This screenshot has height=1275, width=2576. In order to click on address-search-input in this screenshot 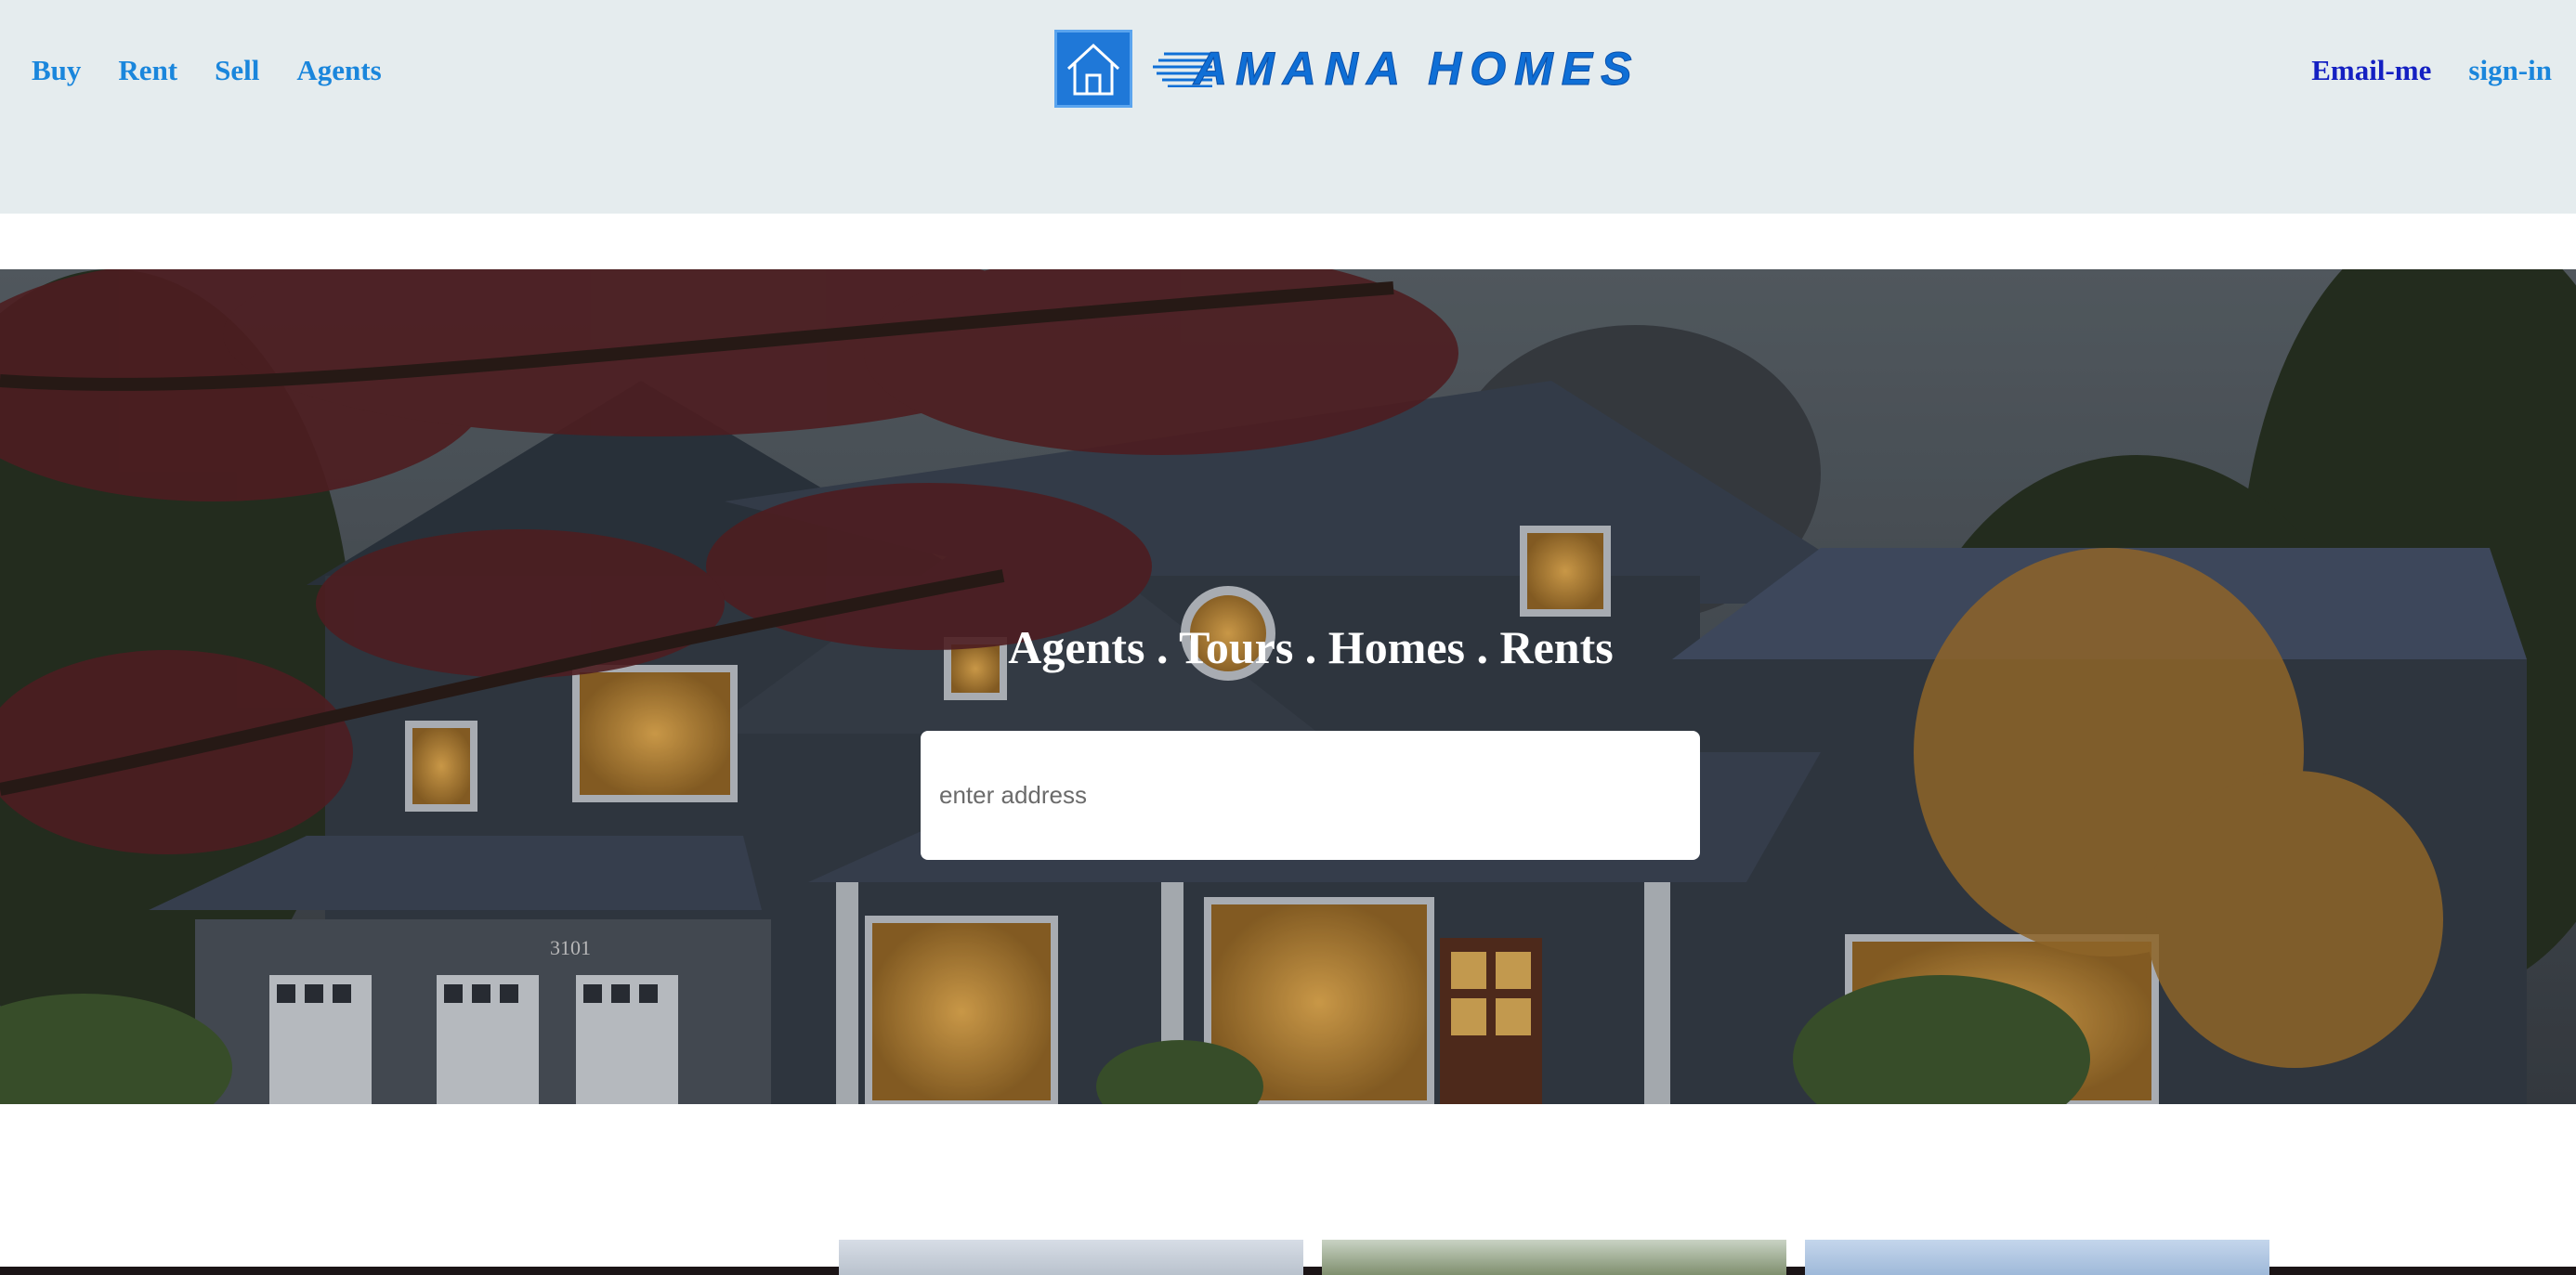, I will do `click(1310, 795)`.